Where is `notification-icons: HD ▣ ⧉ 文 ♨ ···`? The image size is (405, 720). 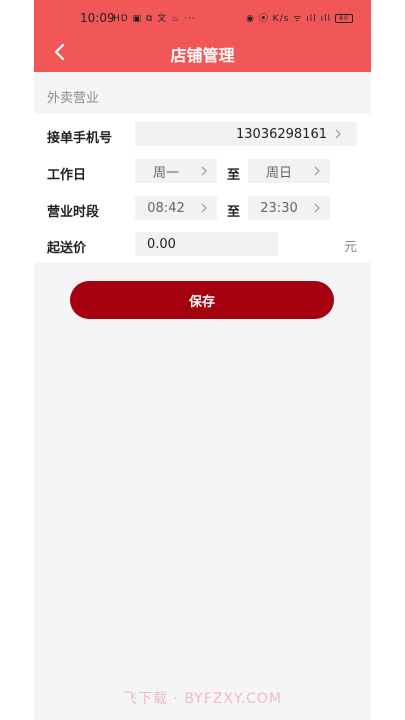
notification-icons: HD ▣ ⧉ 文 ♨ ··· is located at coordinates (154, 19).